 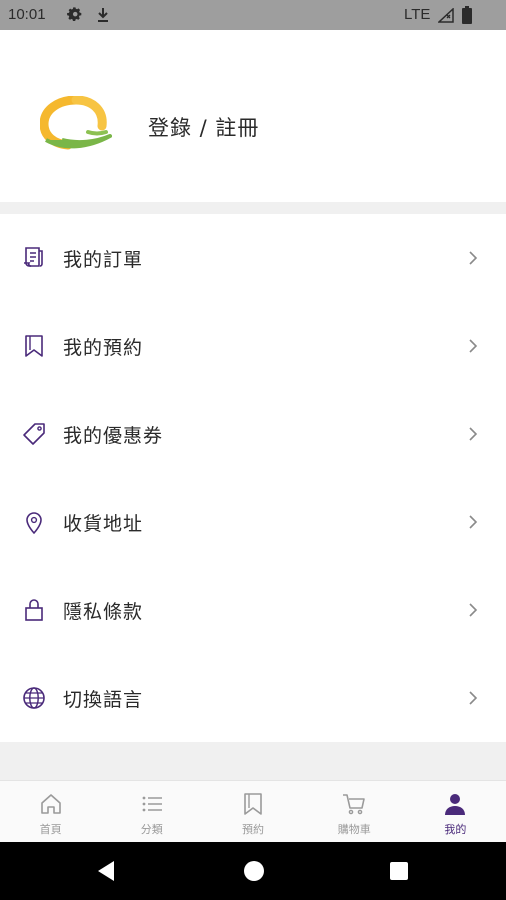 I want to click on gear-icon, so click(x=74, y=14).